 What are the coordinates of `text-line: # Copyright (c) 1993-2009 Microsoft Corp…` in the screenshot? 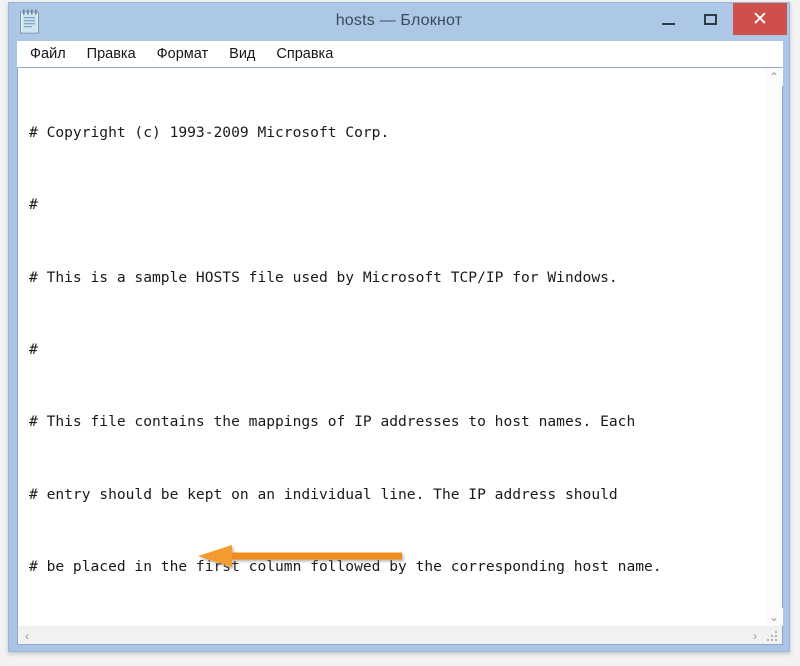 It's located at (209, 133).